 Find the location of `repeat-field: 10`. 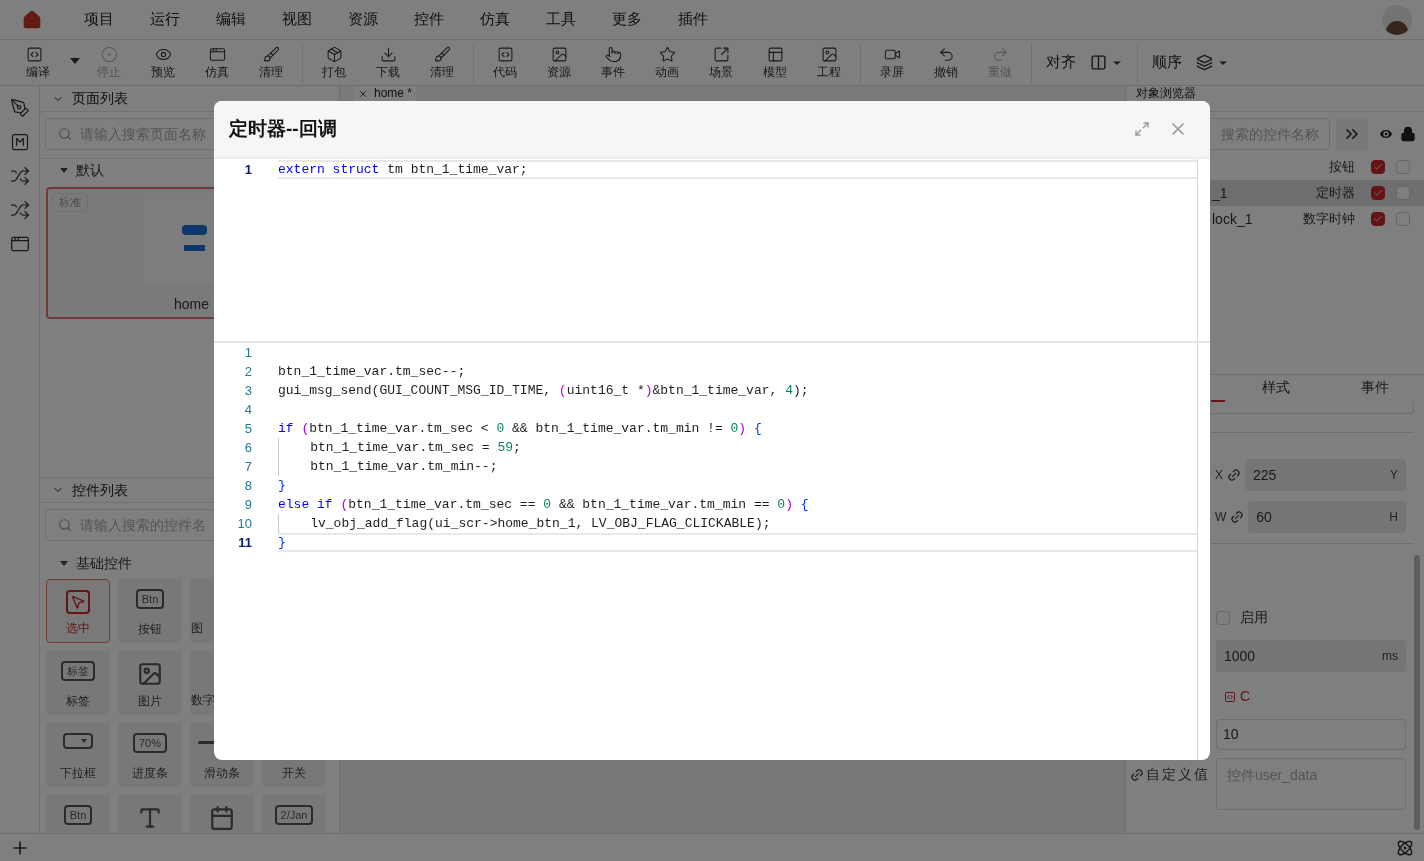

repeat-field: 10 is located at coordinates (1311, 734).